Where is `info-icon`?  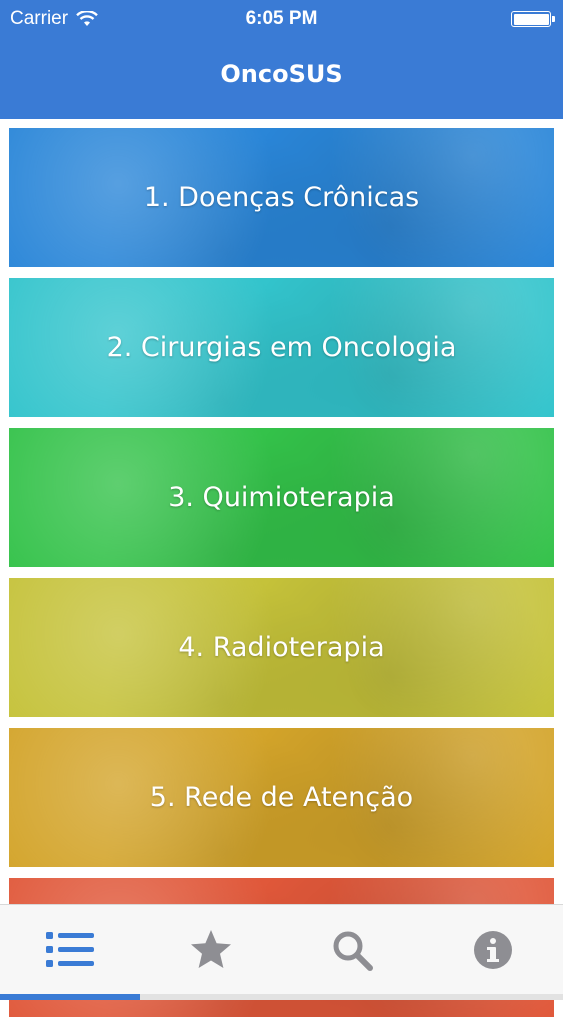
info-icon is located at coordinates (493, 950).